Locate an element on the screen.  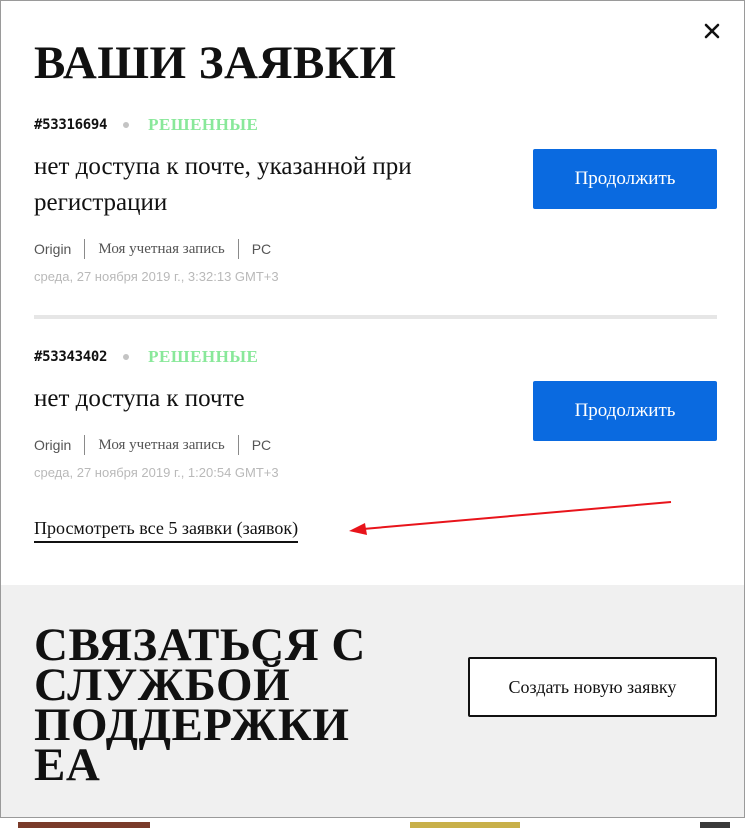
ticket-divider is located at coordinates (375, 317).